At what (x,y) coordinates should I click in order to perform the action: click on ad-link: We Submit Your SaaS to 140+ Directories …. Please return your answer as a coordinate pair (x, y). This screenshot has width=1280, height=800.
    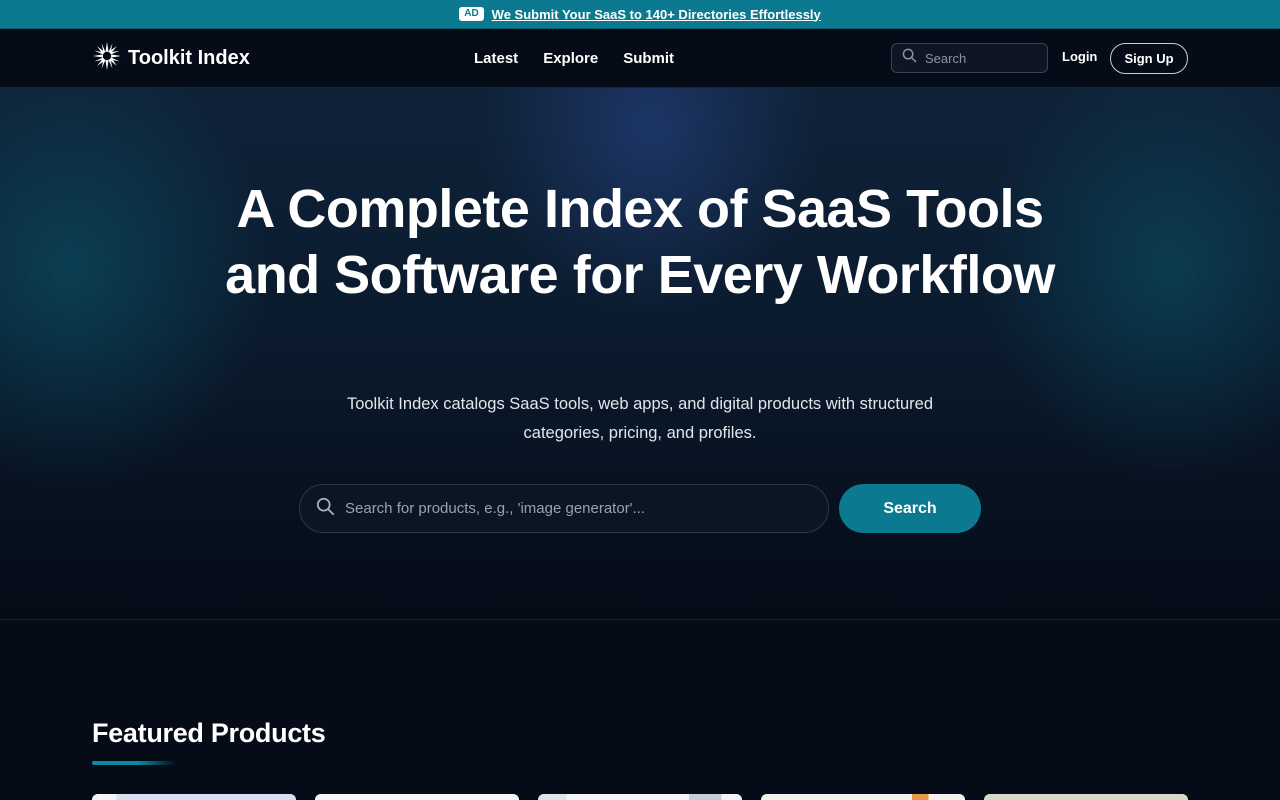
    Looking at the image, I should click on (656, 14).